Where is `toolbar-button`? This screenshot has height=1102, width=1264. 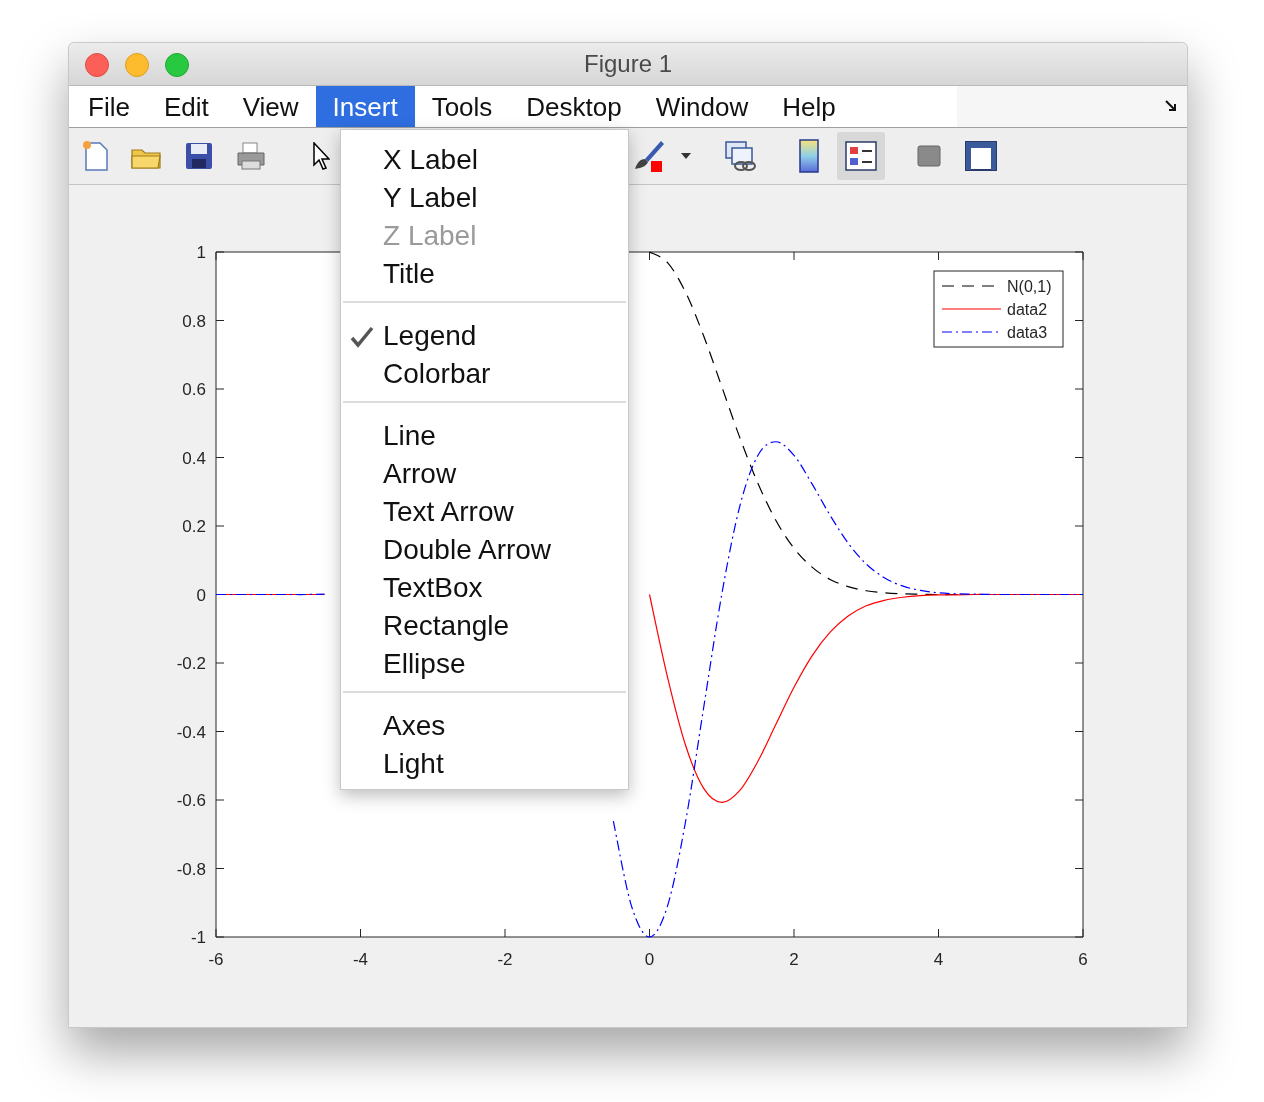 toolbar-button is located at coordinates (861, 156).